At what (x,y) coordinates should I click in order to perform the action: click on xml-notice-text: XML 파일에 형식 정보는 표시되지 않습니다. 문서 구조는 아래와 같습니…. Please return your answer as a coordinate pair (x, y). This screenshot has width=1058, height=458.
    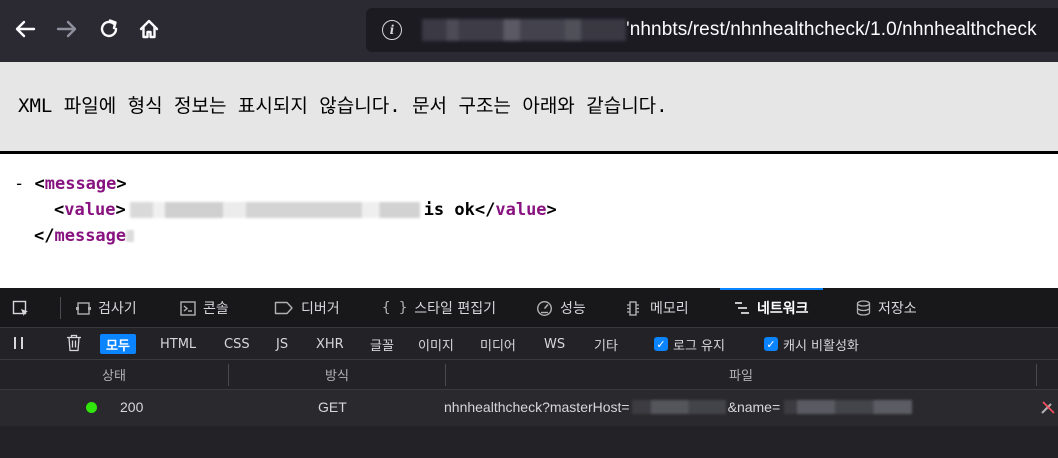
    Looking at the image, I should click on (343, 106).